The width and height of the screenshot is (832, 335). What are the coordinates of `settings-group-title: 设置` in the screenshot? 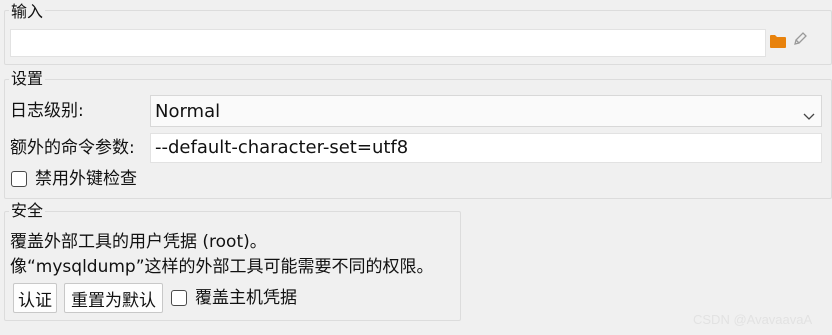 It's located at (27, 78).